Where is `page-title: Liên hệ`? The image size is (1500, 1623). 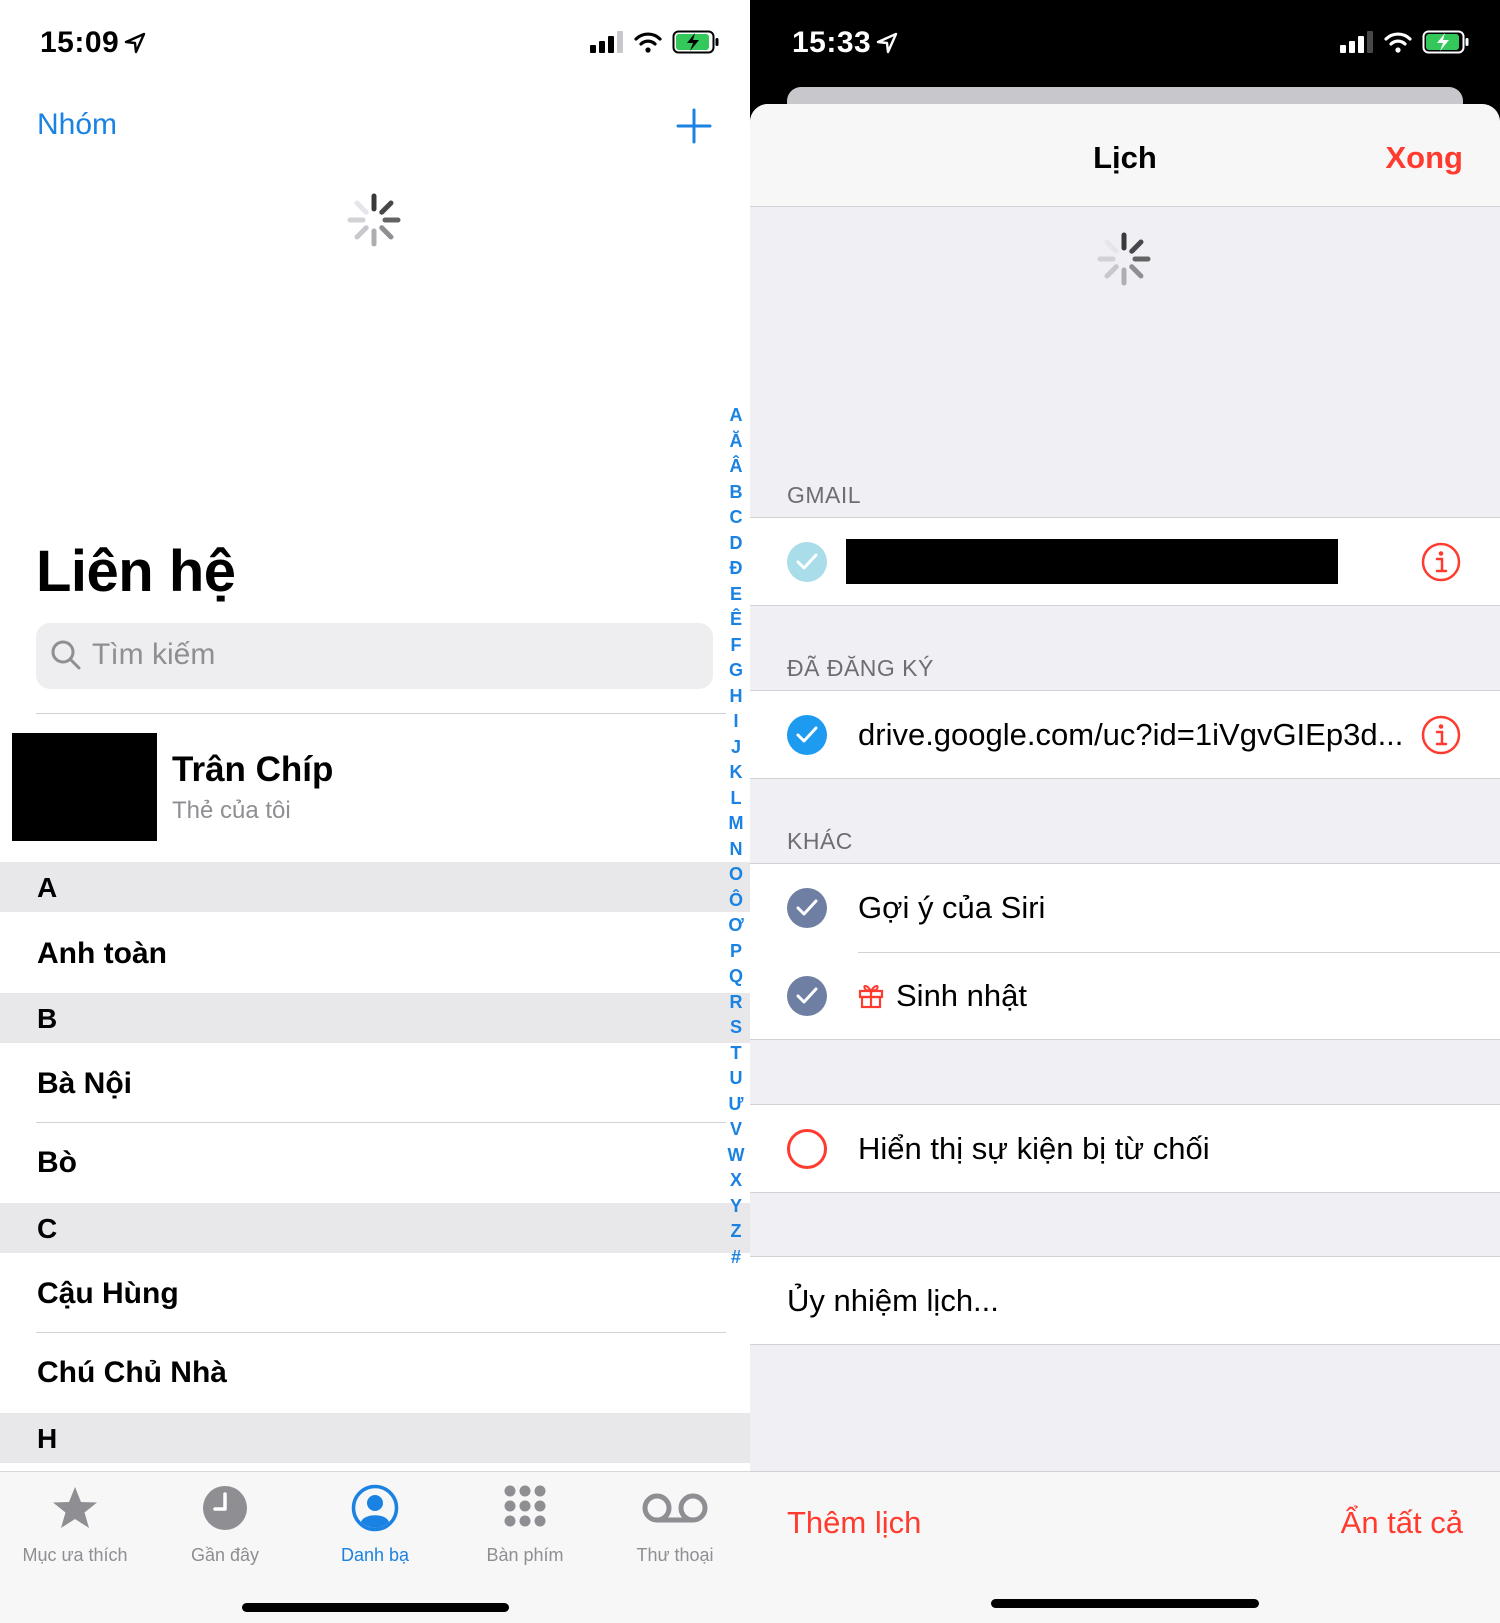 page-title: Liên hệ is located at coordinates (136, 571).